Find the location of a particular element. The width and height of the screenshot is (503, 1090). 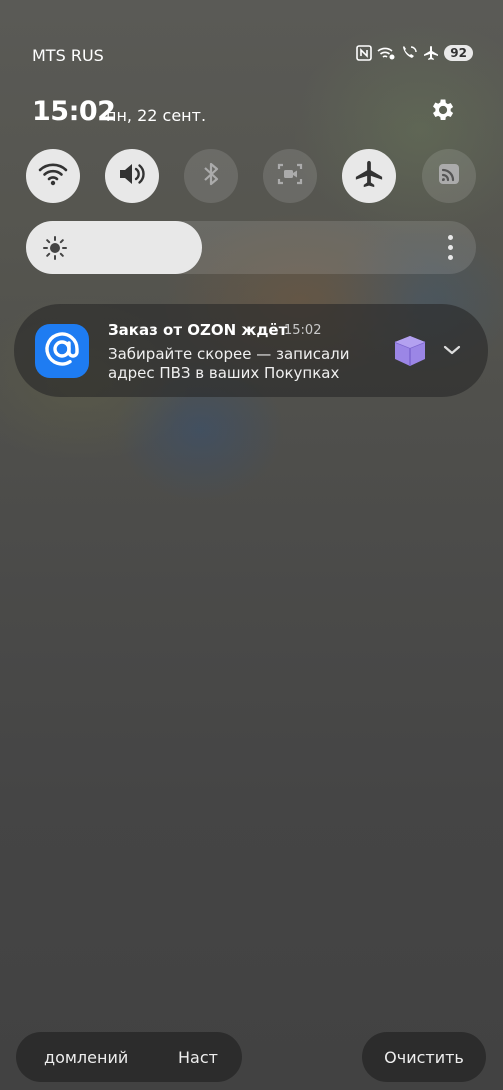

cast-icon is located at coordinates (449, 176).